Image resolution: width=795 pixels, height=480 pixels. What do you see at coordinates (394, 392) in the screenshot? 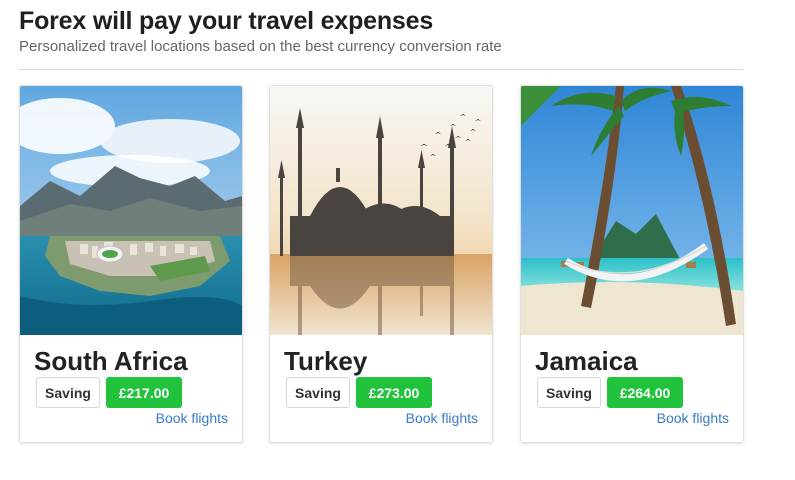
I see `saving-amount-badge: £273.00` at bounding box center [394, 392].